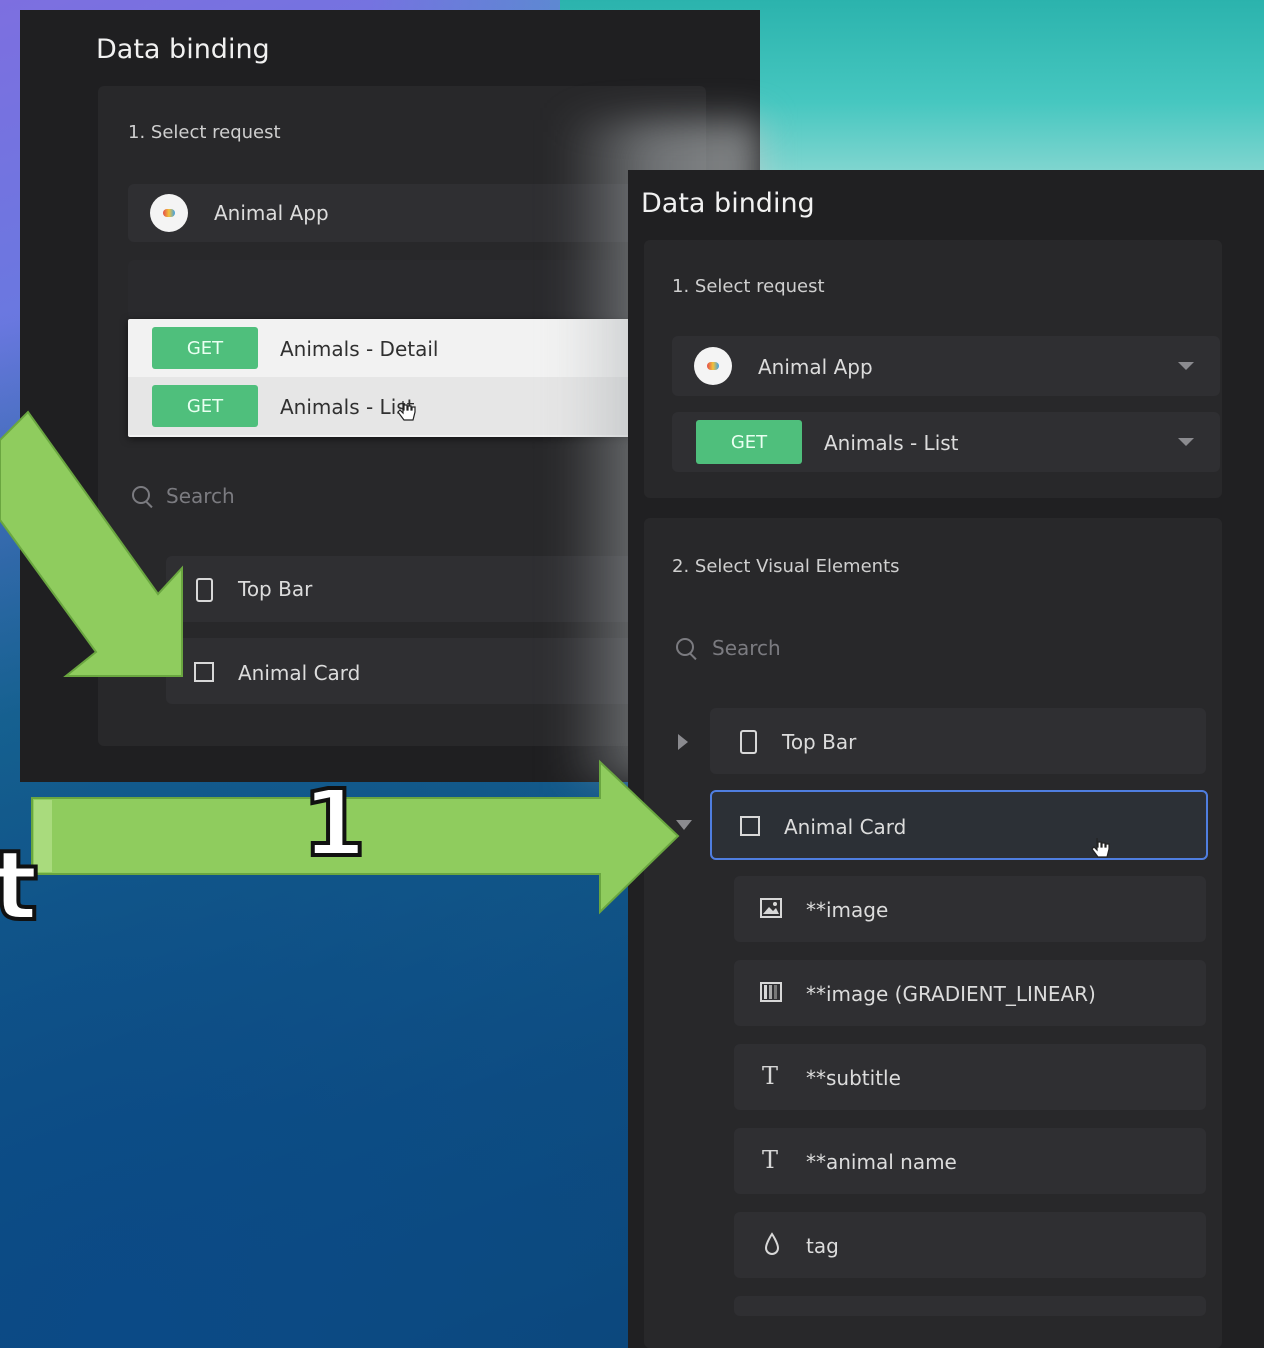  I want to click on edge-letter: t, so click(20, 886).